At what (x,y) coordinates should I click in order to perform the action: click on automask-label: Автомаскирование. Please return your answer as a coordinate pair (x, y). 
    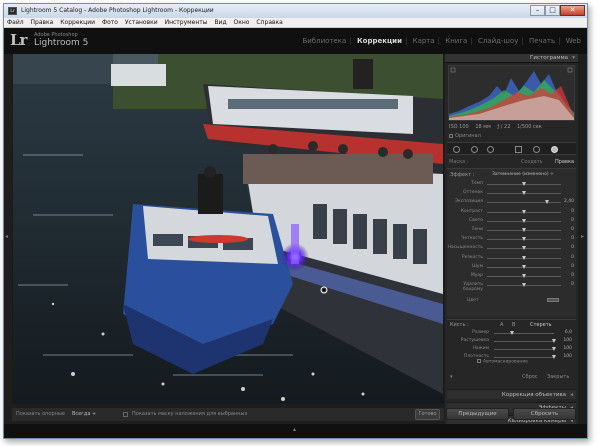
    Looking at the image, I should click on (506, 362).